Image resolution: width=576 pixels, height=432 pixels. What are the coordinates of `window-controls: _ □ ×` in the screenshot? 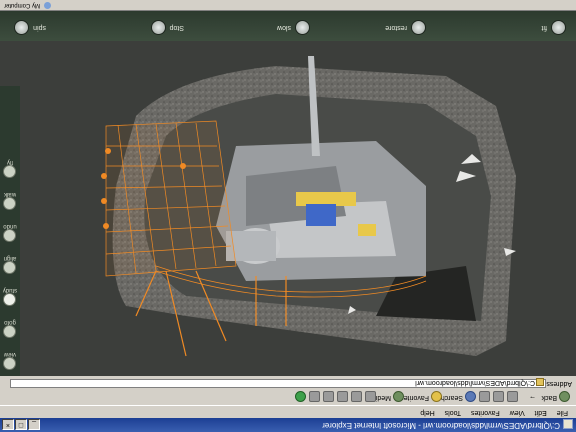 It's located at (21, 424).